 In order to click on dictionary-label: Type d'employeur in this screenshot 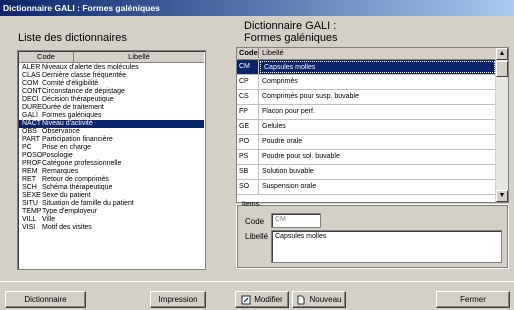, I will do `click(70, 211)`.